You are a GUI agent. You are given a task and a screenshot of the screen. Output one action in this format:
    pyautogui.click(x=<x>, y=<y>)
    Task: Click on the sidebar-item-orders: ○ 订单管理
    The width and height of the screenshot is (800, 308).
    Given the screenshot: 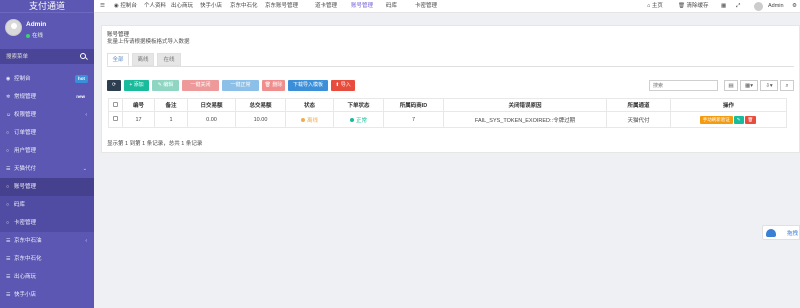 What is the action you would take?
    pyautogui.click(x=47, y=133)
    